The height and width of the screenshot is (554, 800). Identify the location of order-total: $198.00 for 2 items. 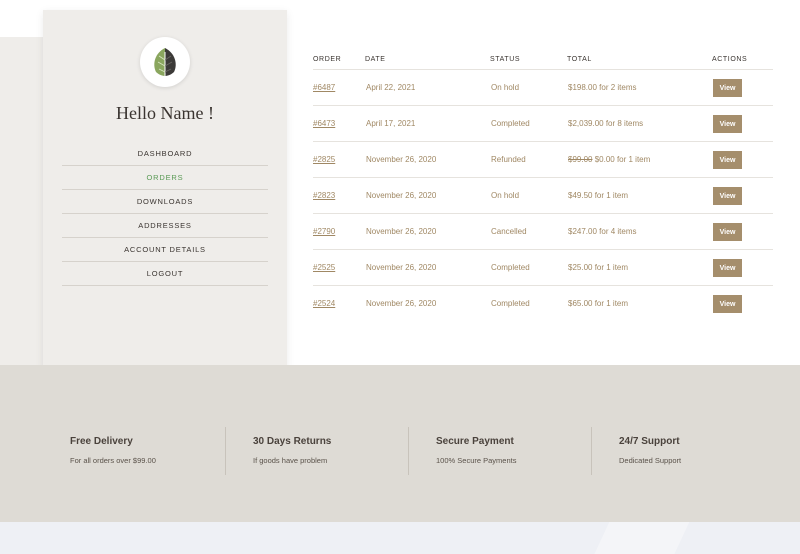
(602, 87).